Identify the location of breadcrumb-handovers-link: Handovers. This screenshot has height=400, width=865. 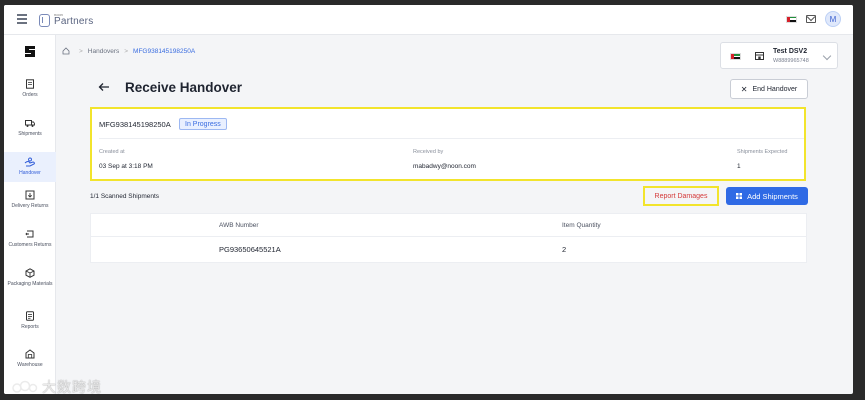
(103, 51).